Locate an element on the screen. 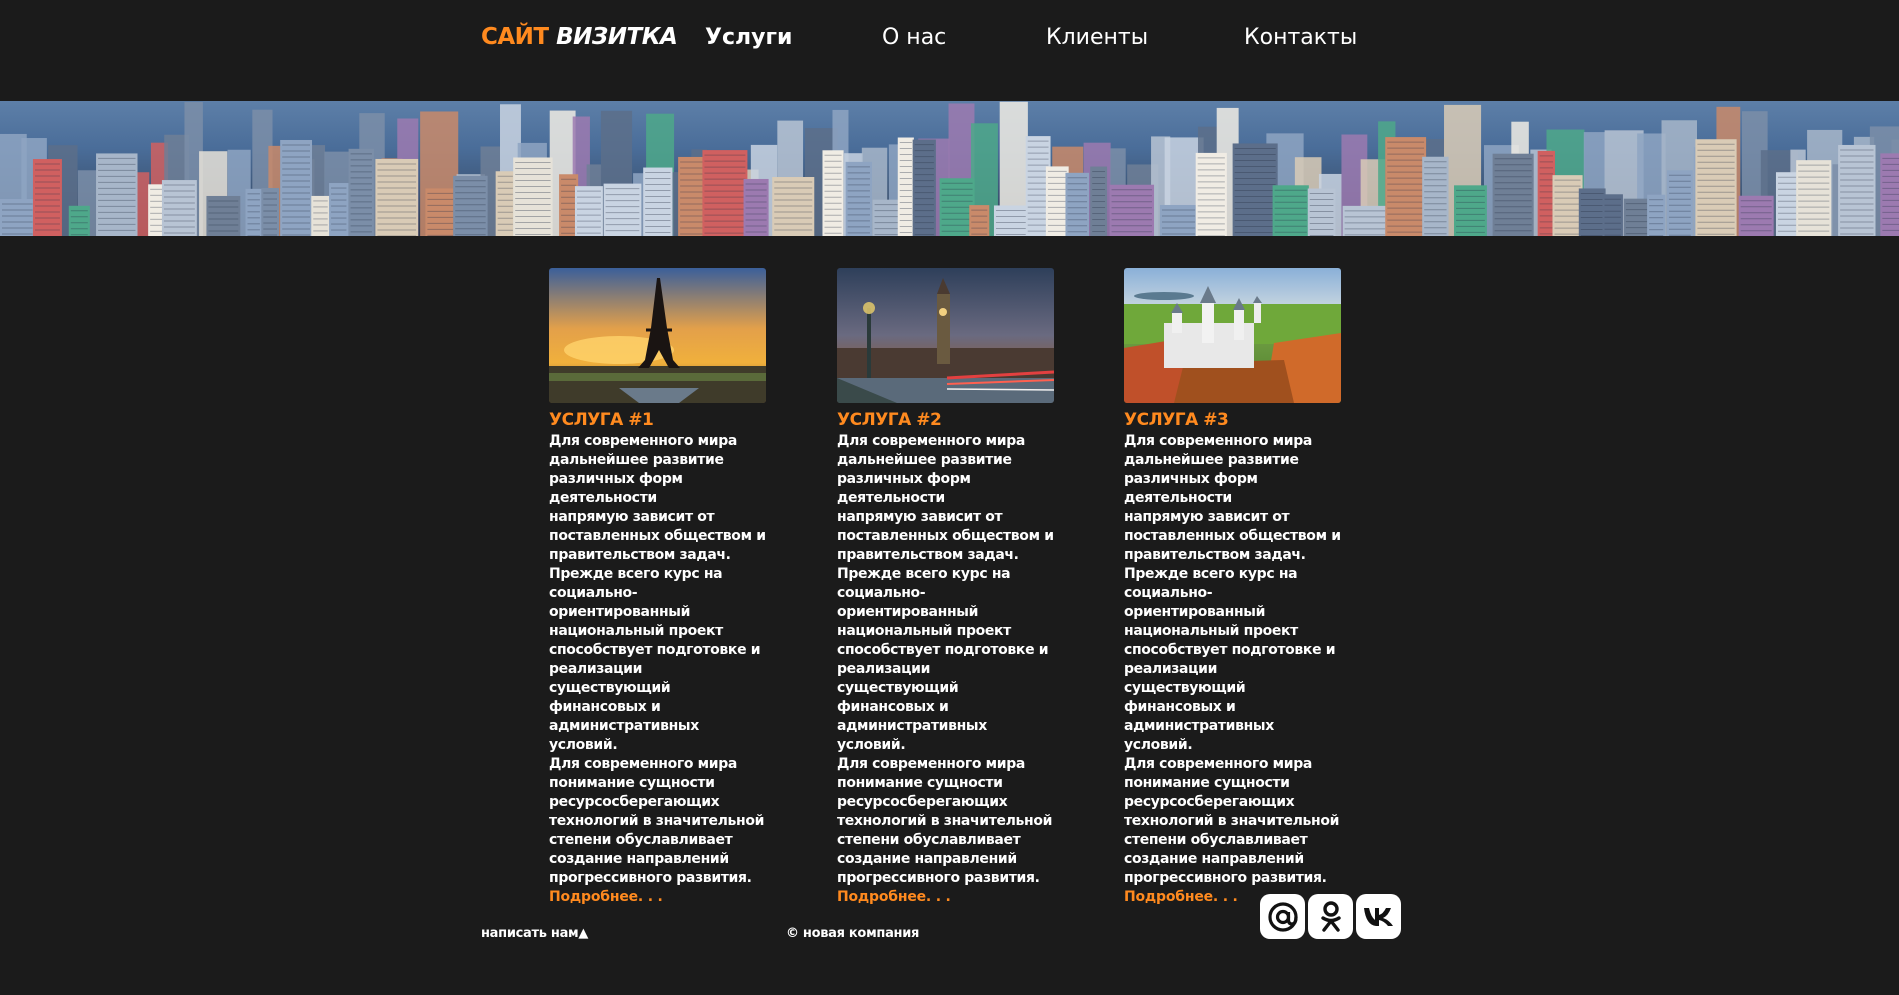 The width and height of the screenshot is (1899, 995). hero-banner-cityscape is located at coordinates (949, 168).